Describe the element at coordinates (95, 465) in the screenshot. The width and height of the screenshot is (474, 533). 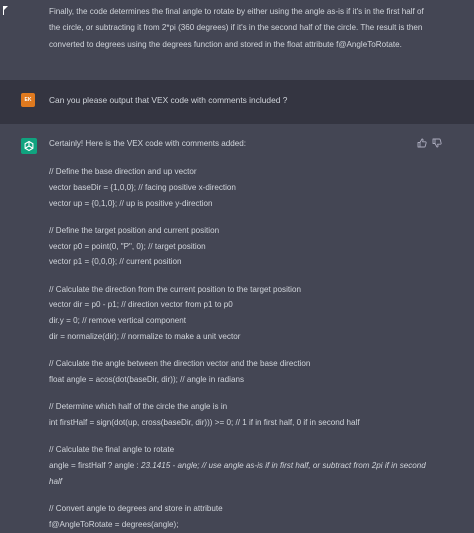
I see `code-text: angle = firstHalf ? angle :` at that location.